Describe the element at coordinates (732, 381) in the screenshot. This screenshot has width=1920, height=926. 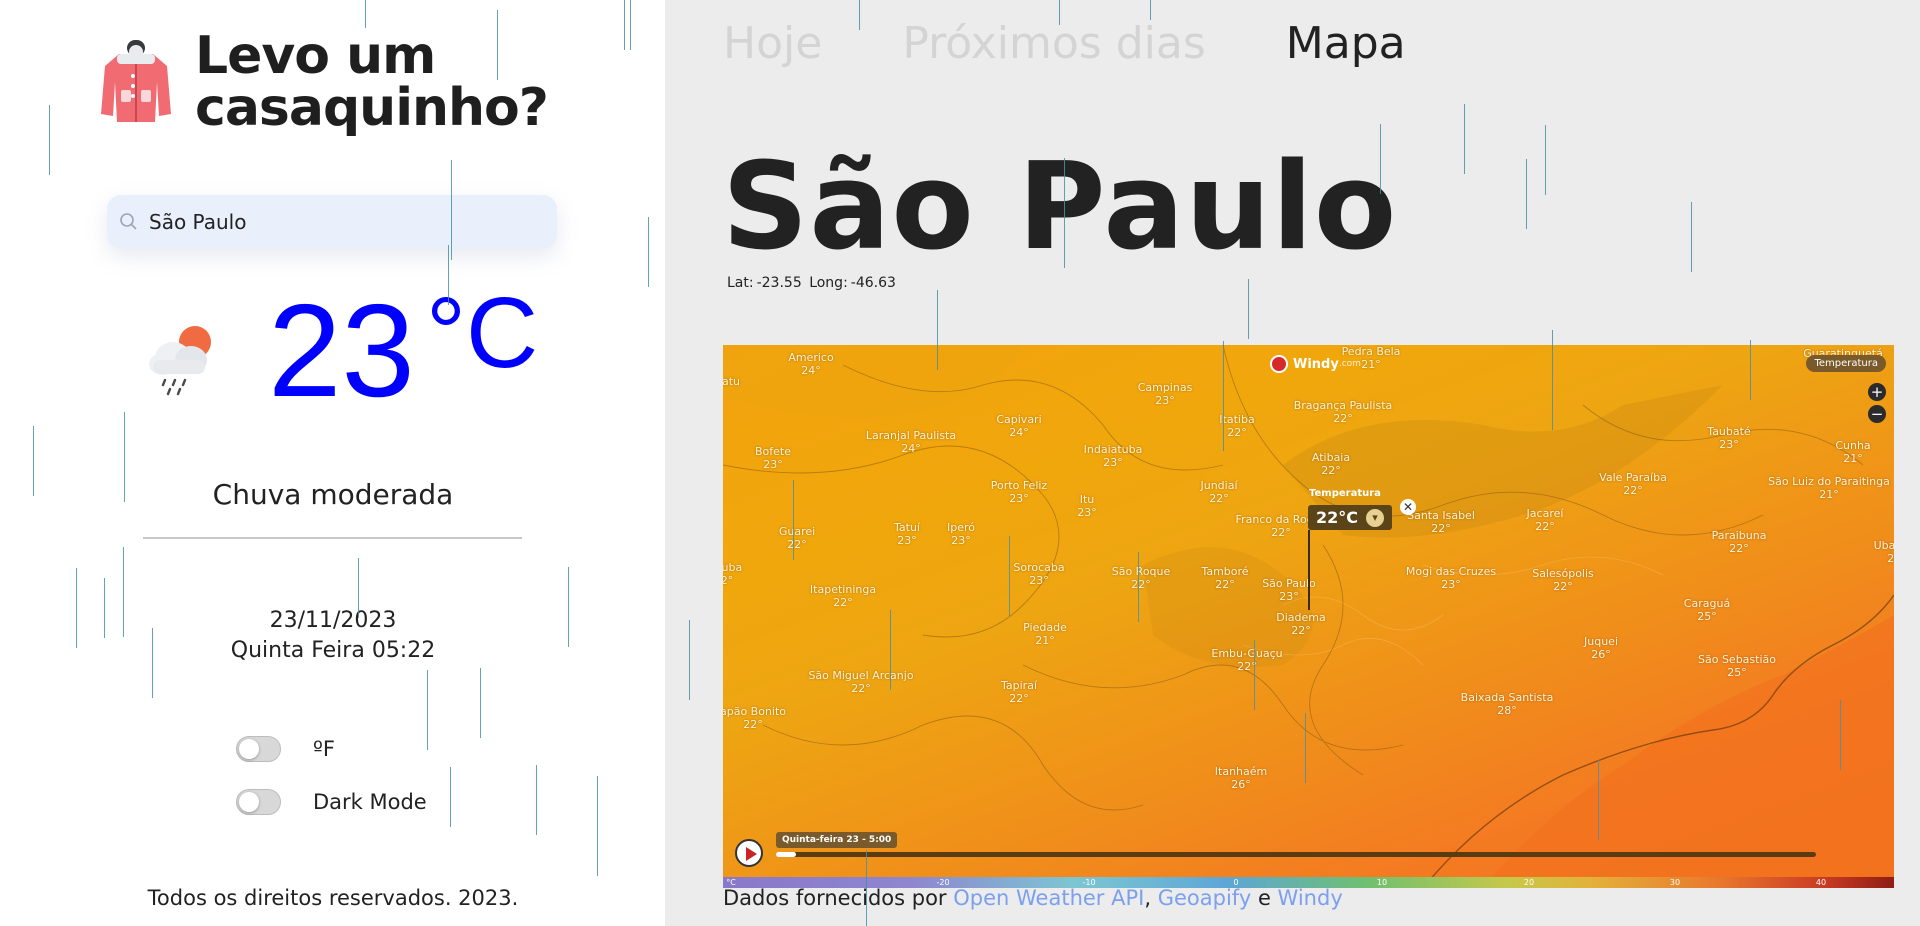
I see `map-city-name: atu` at that location.